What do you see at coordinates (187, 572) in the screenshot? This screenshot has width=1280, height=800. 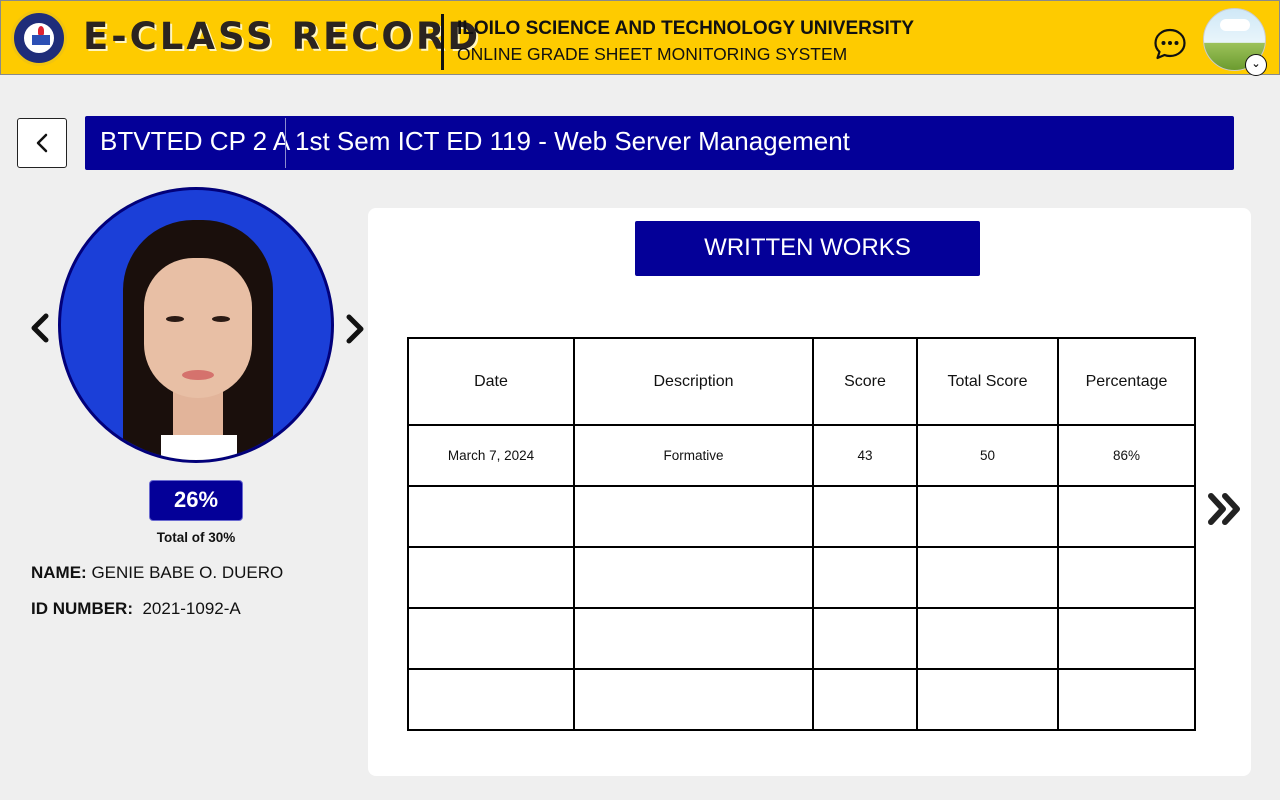 I see `student-name: GENIE BABE O. DUERO` at bounding box center [187, 572].